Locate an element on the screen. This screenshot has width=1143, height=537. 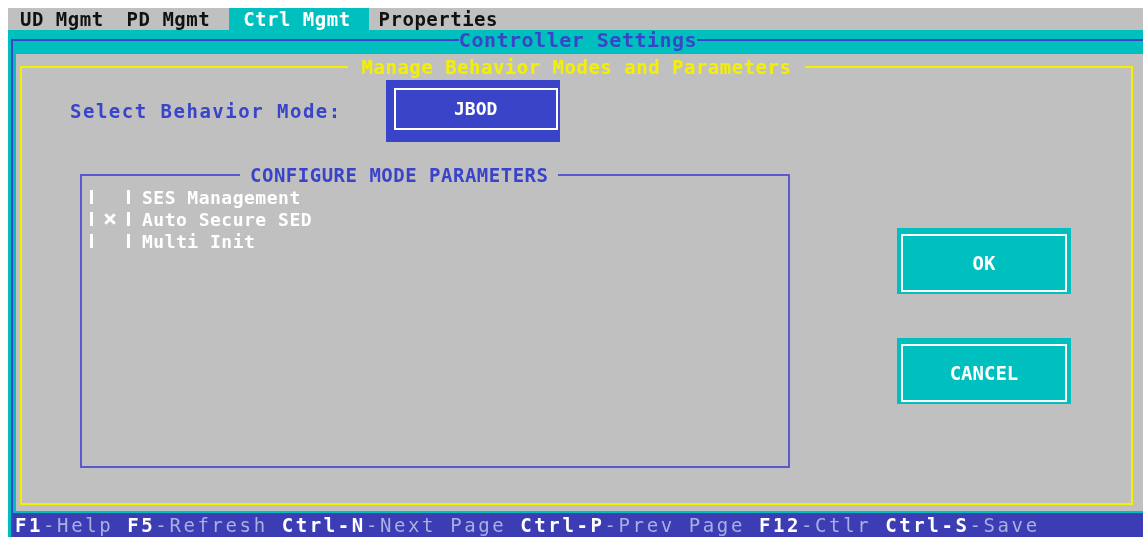
mode-selector: JBOD is located at coordinates (472, 111).